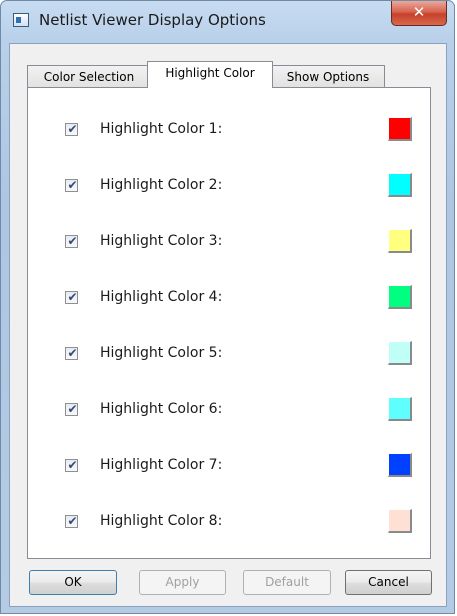 This screenshot has width=457, height=616. I want to click on highlight-1-checkbox: ✔, so click(71, 129).